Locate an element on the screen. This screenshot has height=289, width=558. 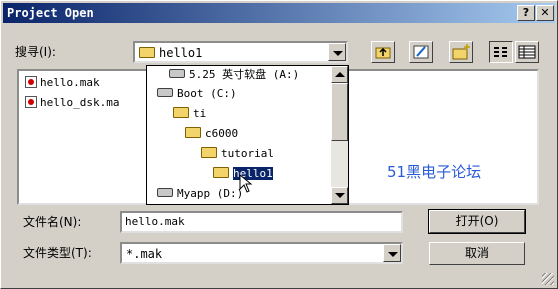
filetype-combo: *.mak is located at coordinates (261, 253).